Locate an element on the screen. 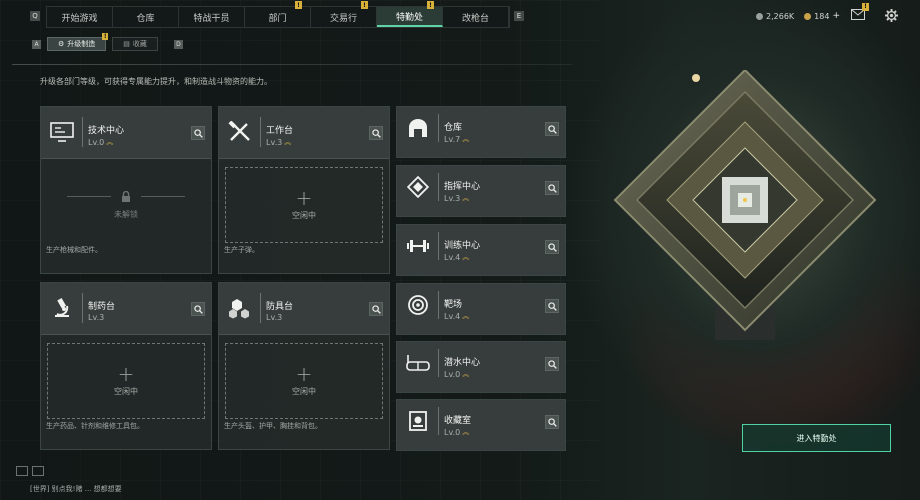 The width and height of the screenshot is (920, 500). facility-card-collection-room: 收藏室 Lv.0 ︽ is located at coordinates (481, 425).